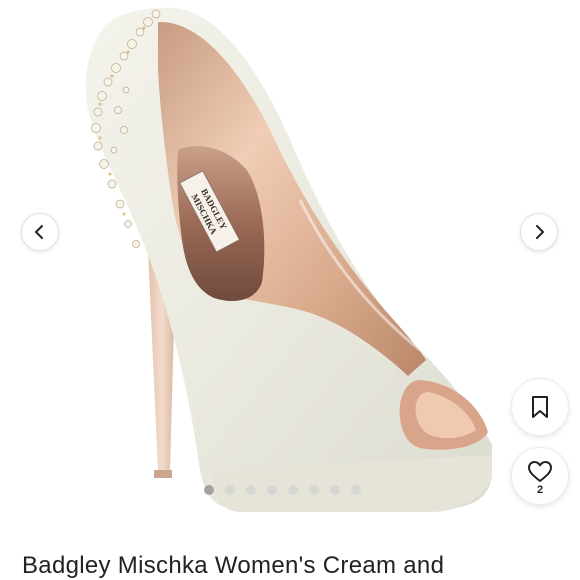 The width and height of the screenshot is (580, 580). I want to click on product-title: Badgley Mischka Women's Cream and, so click(233, 565).